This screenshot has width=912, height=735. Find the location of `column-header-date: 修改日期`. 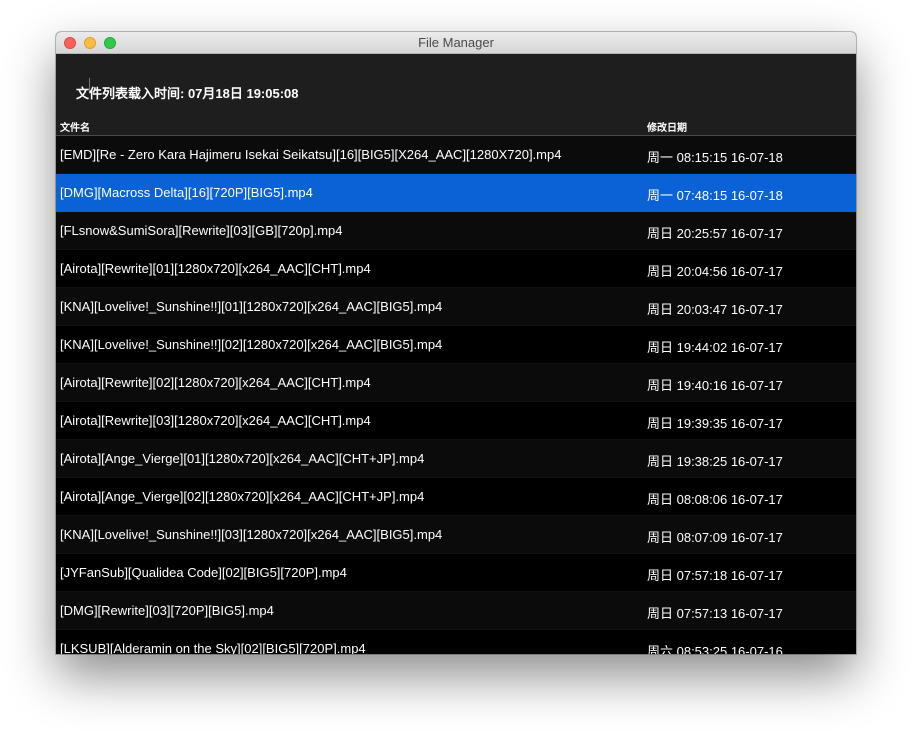

column-header-date: 修改日期 is located at coordinates (667, 126).